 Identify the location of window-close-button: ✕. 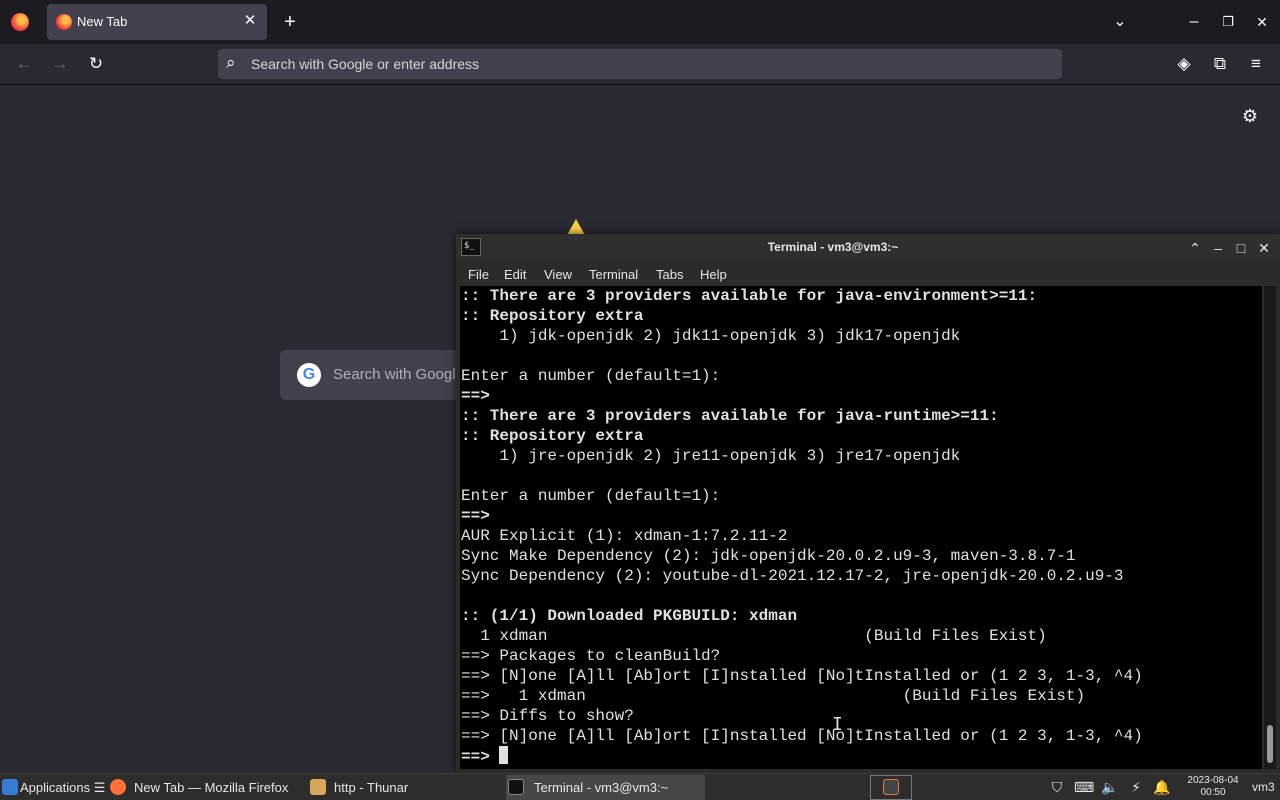
(1262, 22).